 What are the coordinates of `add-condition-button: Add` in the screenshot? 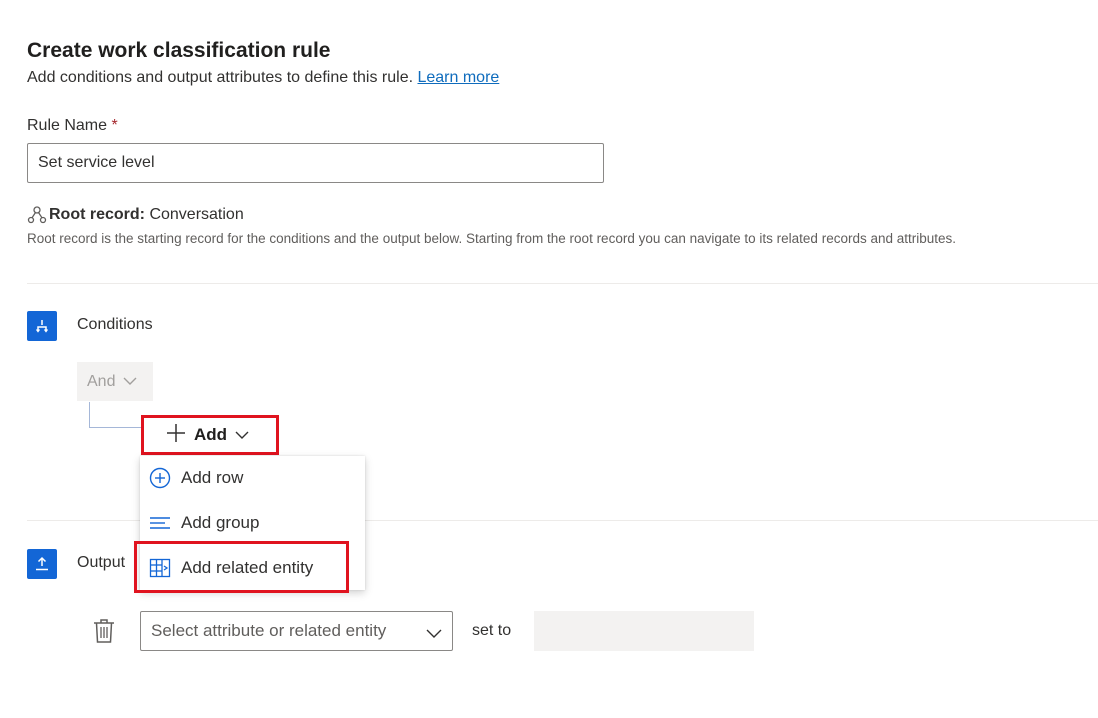 It's located at (210, 435).